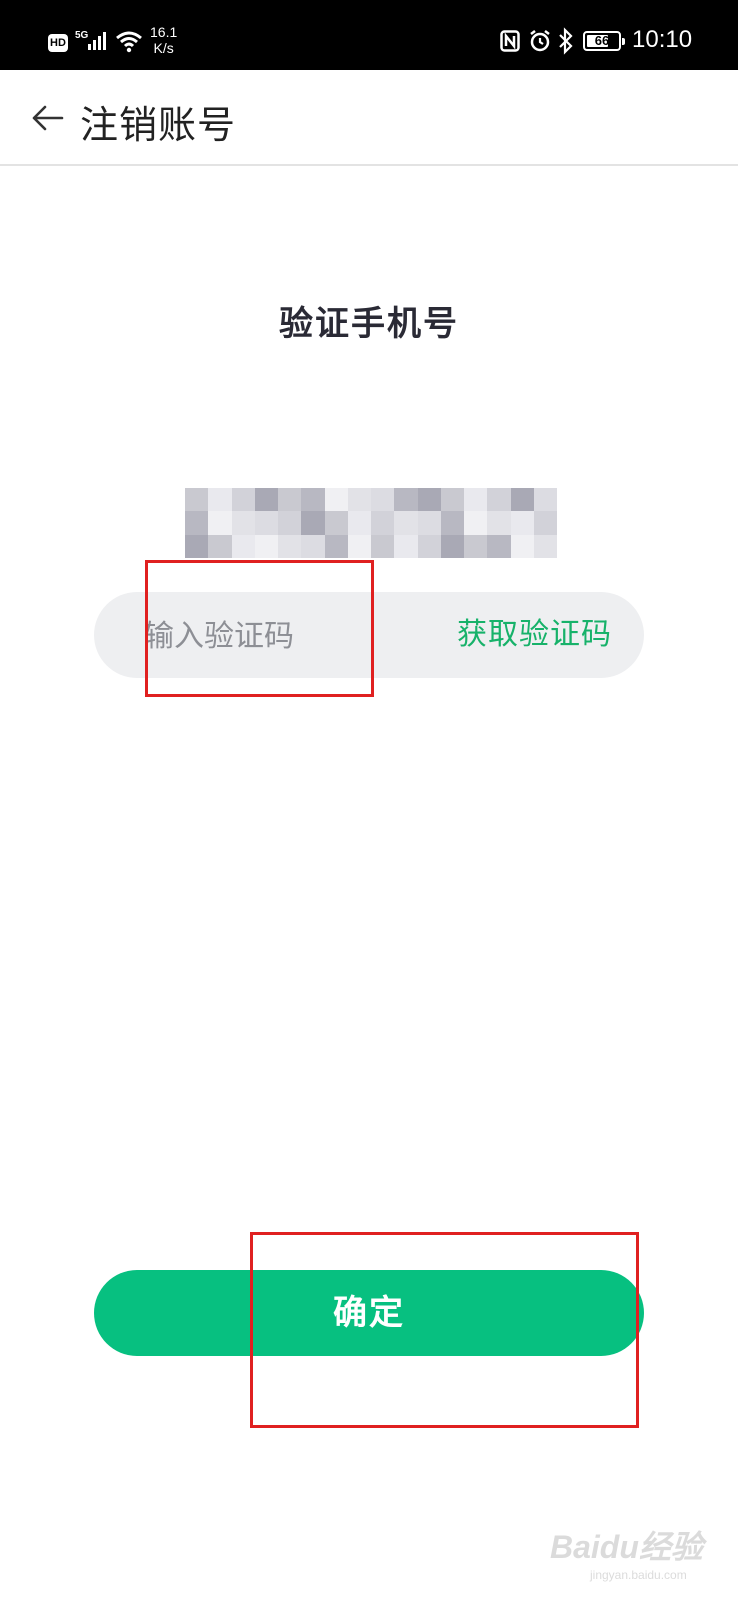 Image resolution: width=738 pixels, height=1600 pixels. What do you see at coordinates (369, 35) in the screenshot?
I see `status-bar: HD 5G 16.1 K/s 66 10:10` at bounding box center [369, 35].